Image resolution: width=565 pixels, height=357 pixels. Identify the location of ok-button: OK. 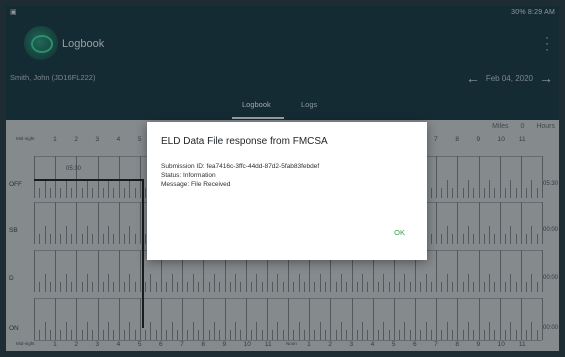
(399, 232).